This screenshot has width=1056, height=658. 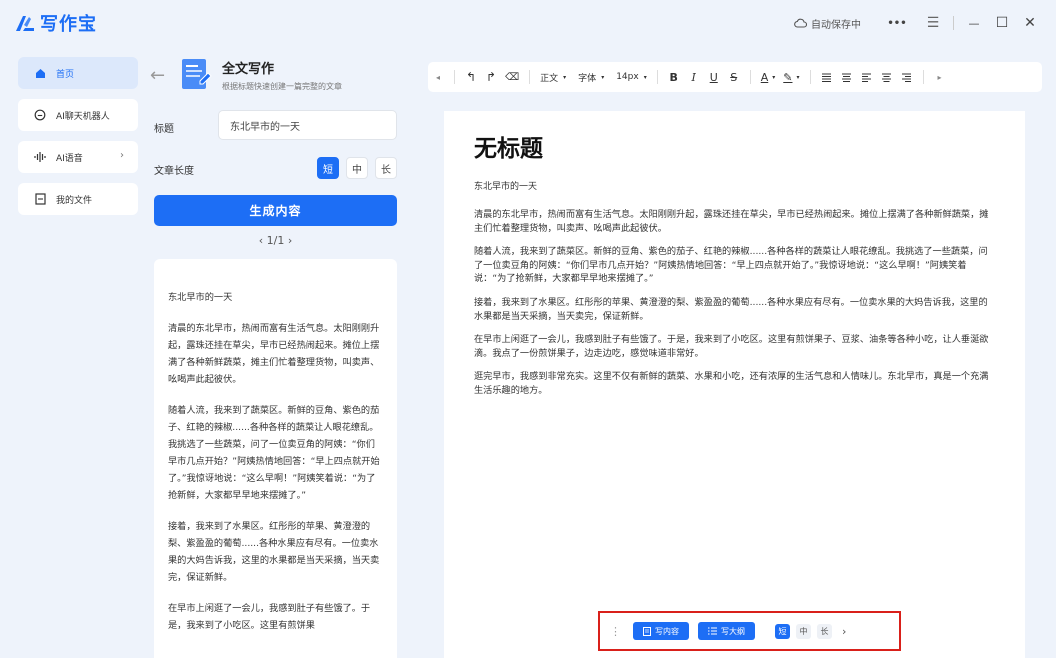 I want to click on font-family-label: 字体, so click(x=587, y=78).